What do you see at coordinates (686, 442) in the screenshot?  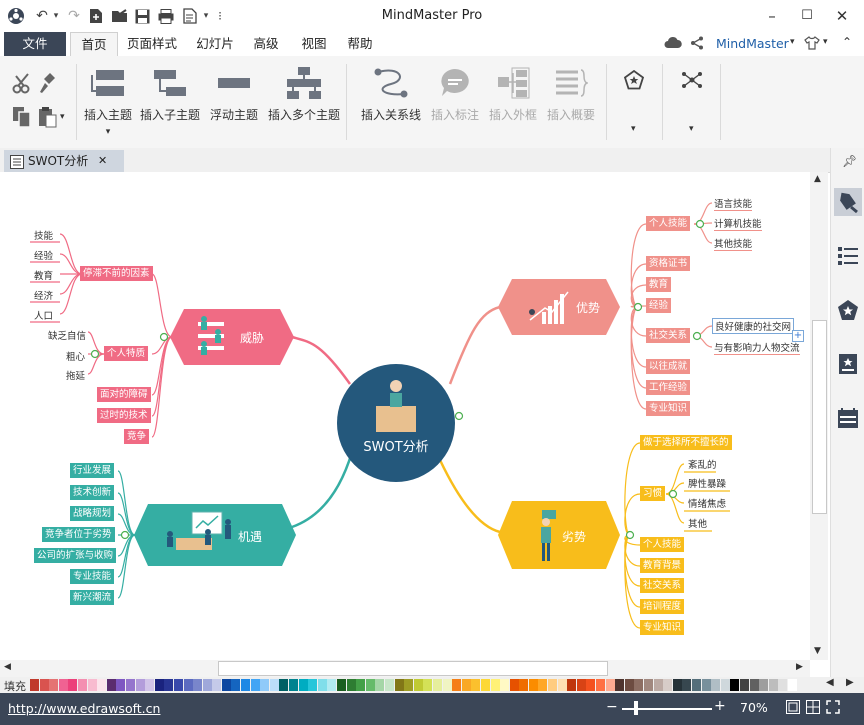 I see `weakness-item: 做于选择所不擅长的` at bounding box center [686, 442].